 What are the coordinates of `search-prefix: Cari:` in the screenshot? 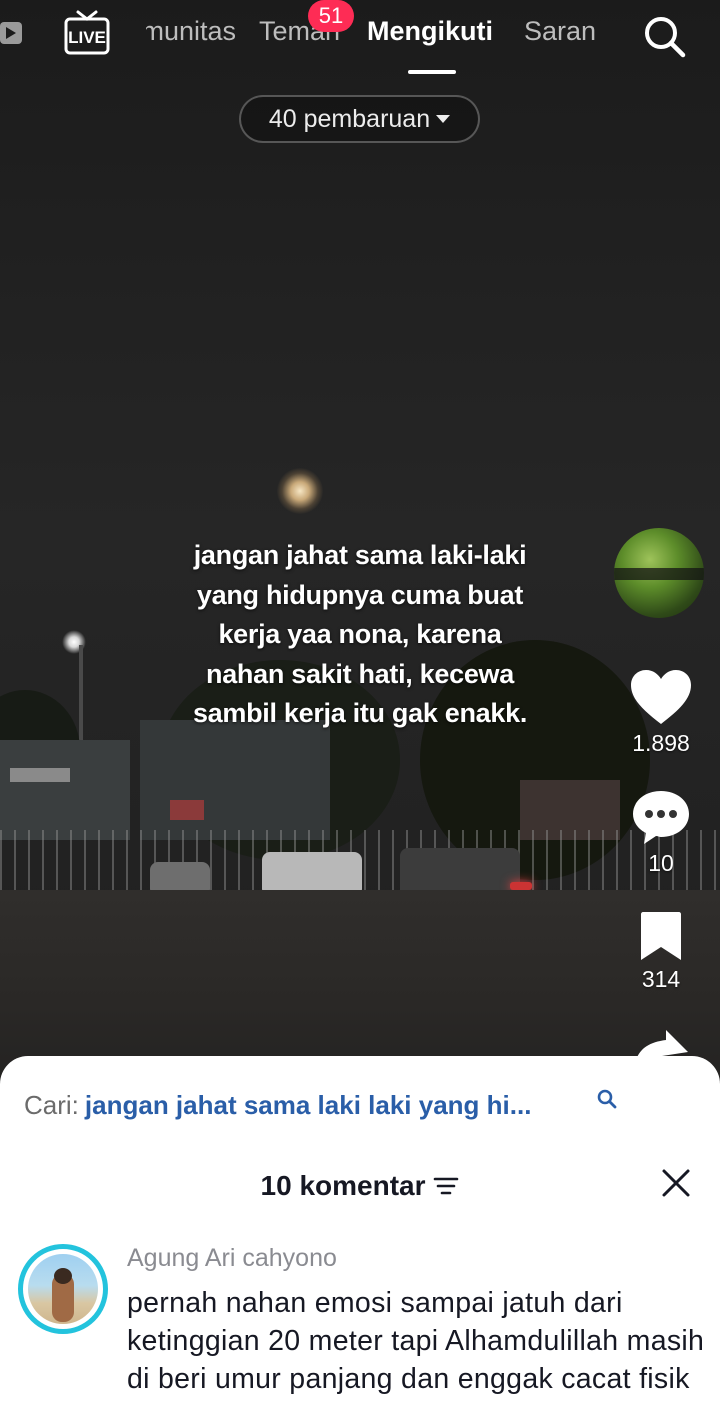 It's located at (51, 1105).